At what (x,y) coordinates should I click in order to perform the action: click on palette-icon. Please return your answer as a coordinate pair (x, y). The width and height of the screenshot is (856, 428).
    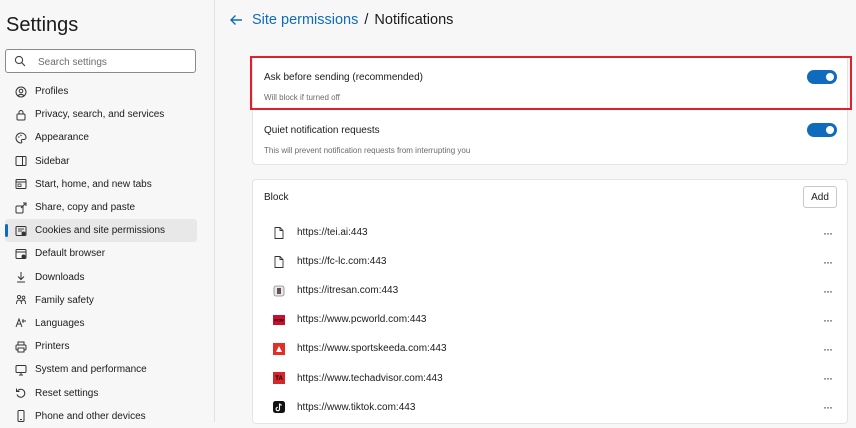
    Looking at the image, I should click on (21, 138).